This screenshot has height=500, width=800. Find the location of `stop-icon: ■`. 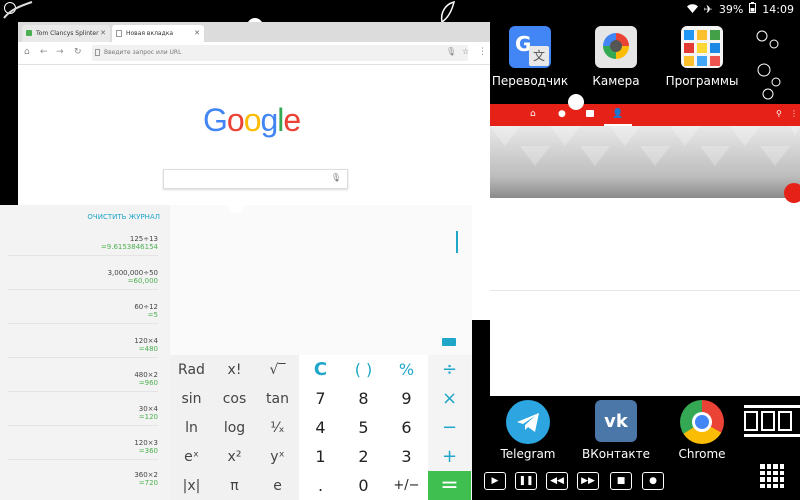

stop-icon: ■ is located at coordinates (621, 481).